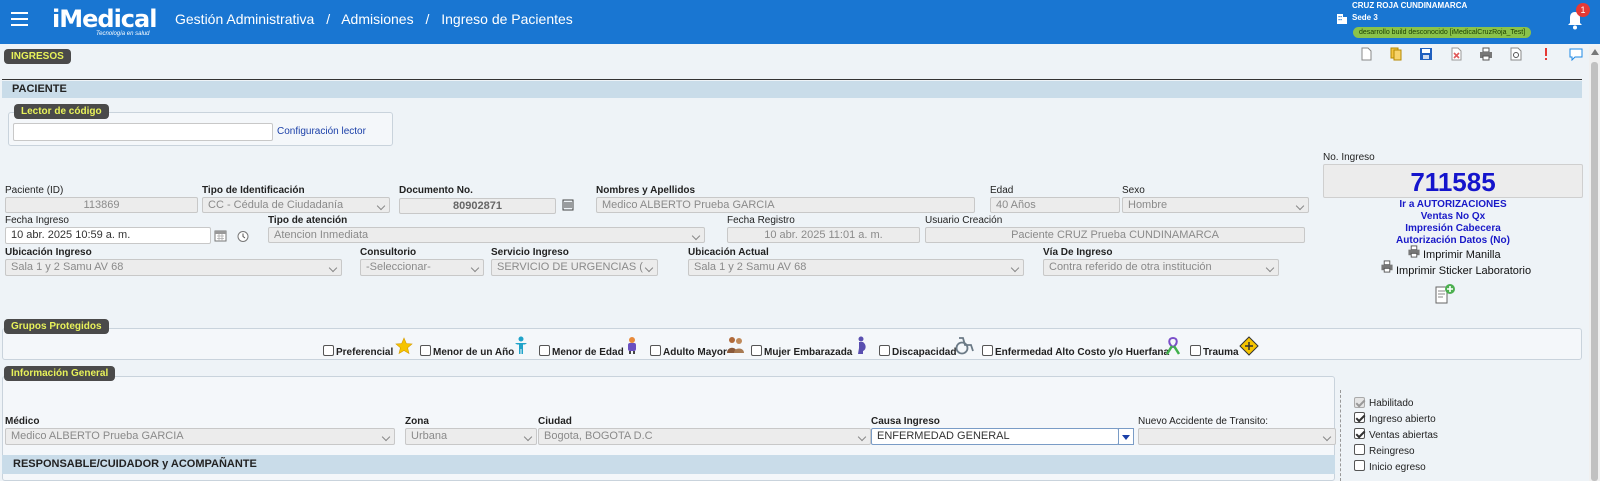 The image size is (1600, 481). What do you see at coordinates (1359, 449) in the screenshot?
I see `reingreso-checkbox` at bounding box center [1359, 449].